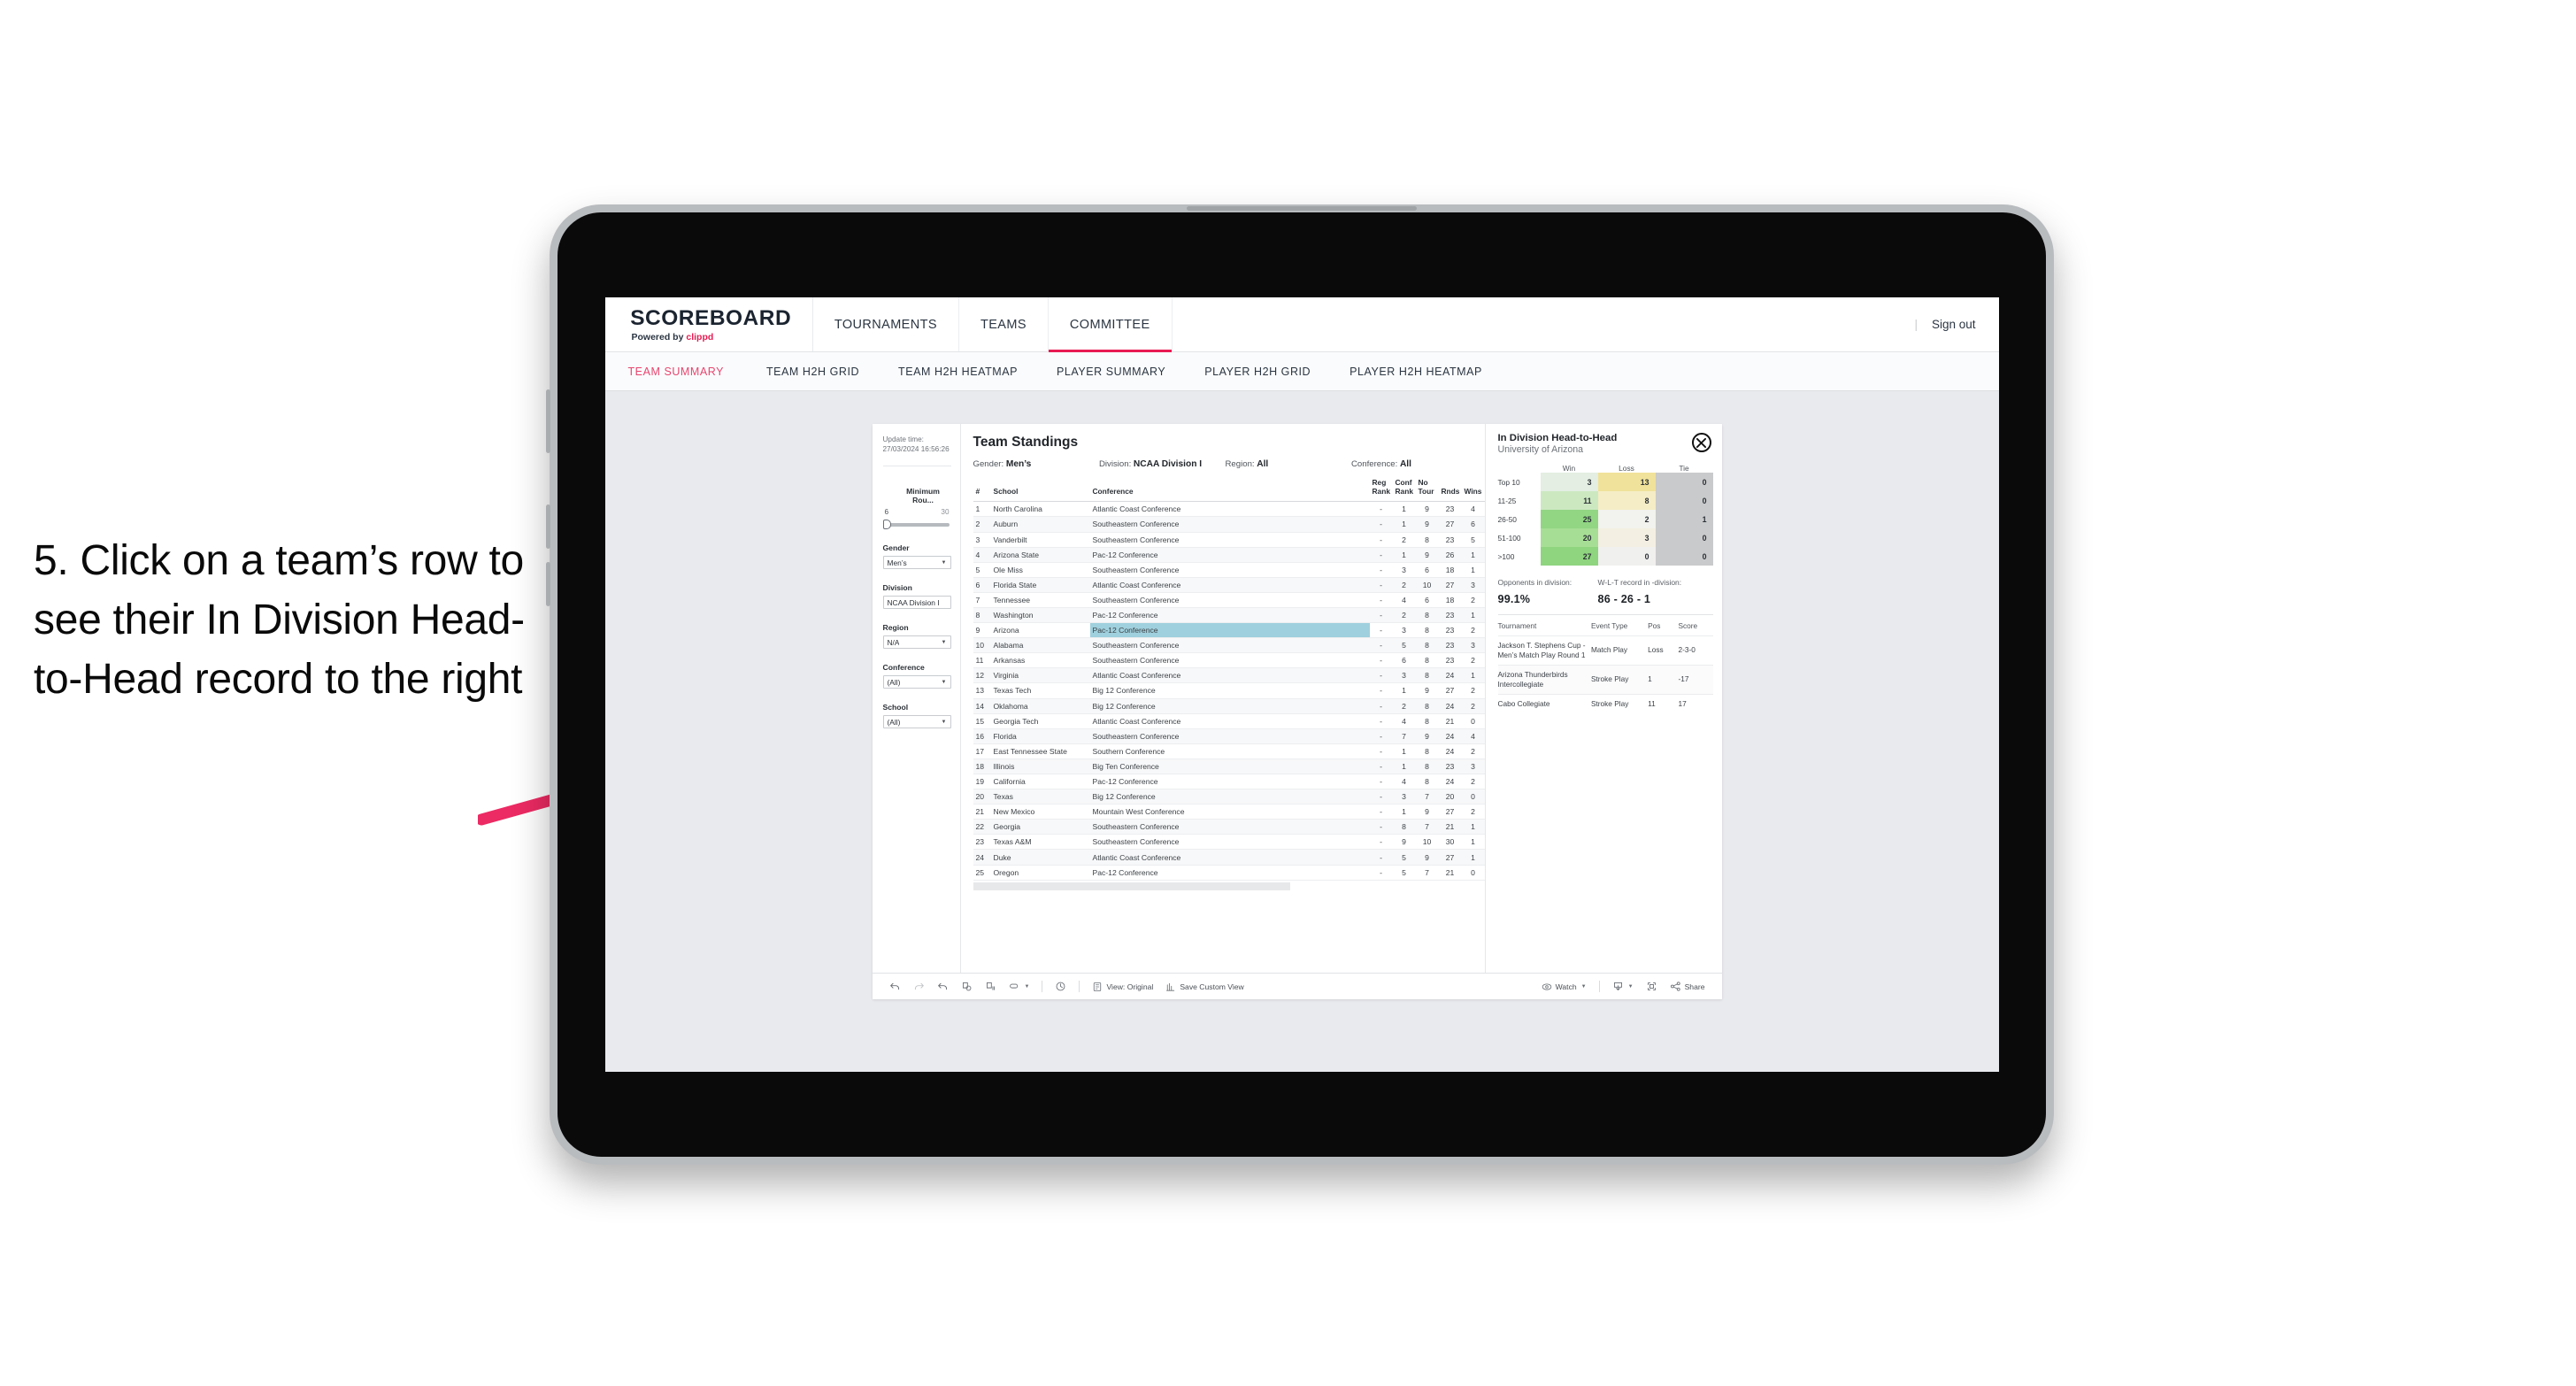  What do you see at coordinates (1427, 857) in the screenshot?
I see `cell-no-tour: 9` at bounding box center [1427, 857].